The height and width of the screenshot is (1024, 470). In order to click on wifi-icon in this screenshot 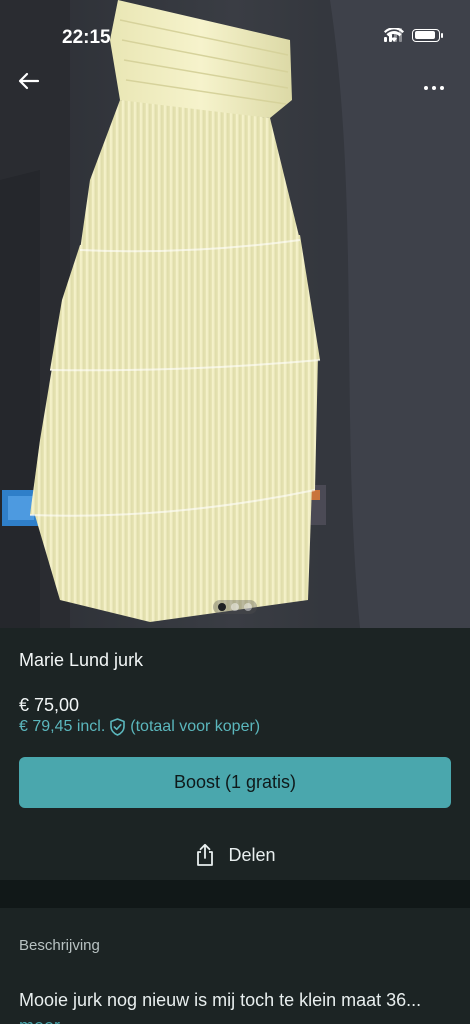, I will do `click(394, 35)`.